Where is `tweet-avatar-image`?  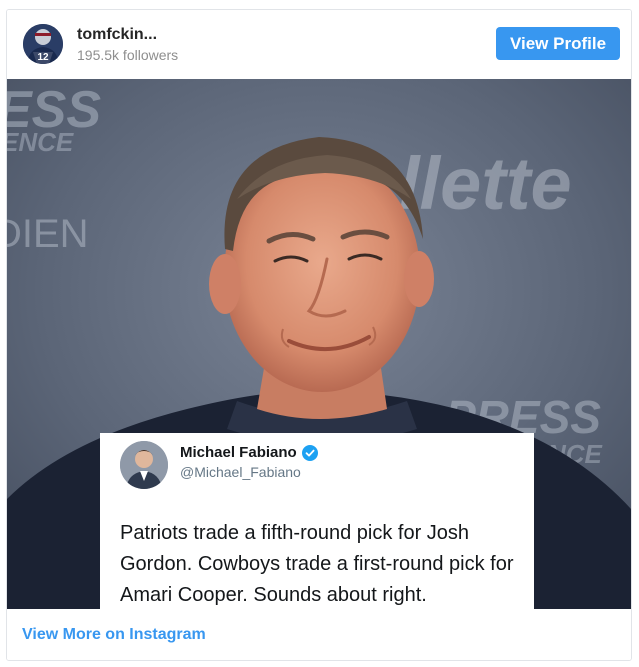 tweet-avatar-image is located at coordinates (144, 465).